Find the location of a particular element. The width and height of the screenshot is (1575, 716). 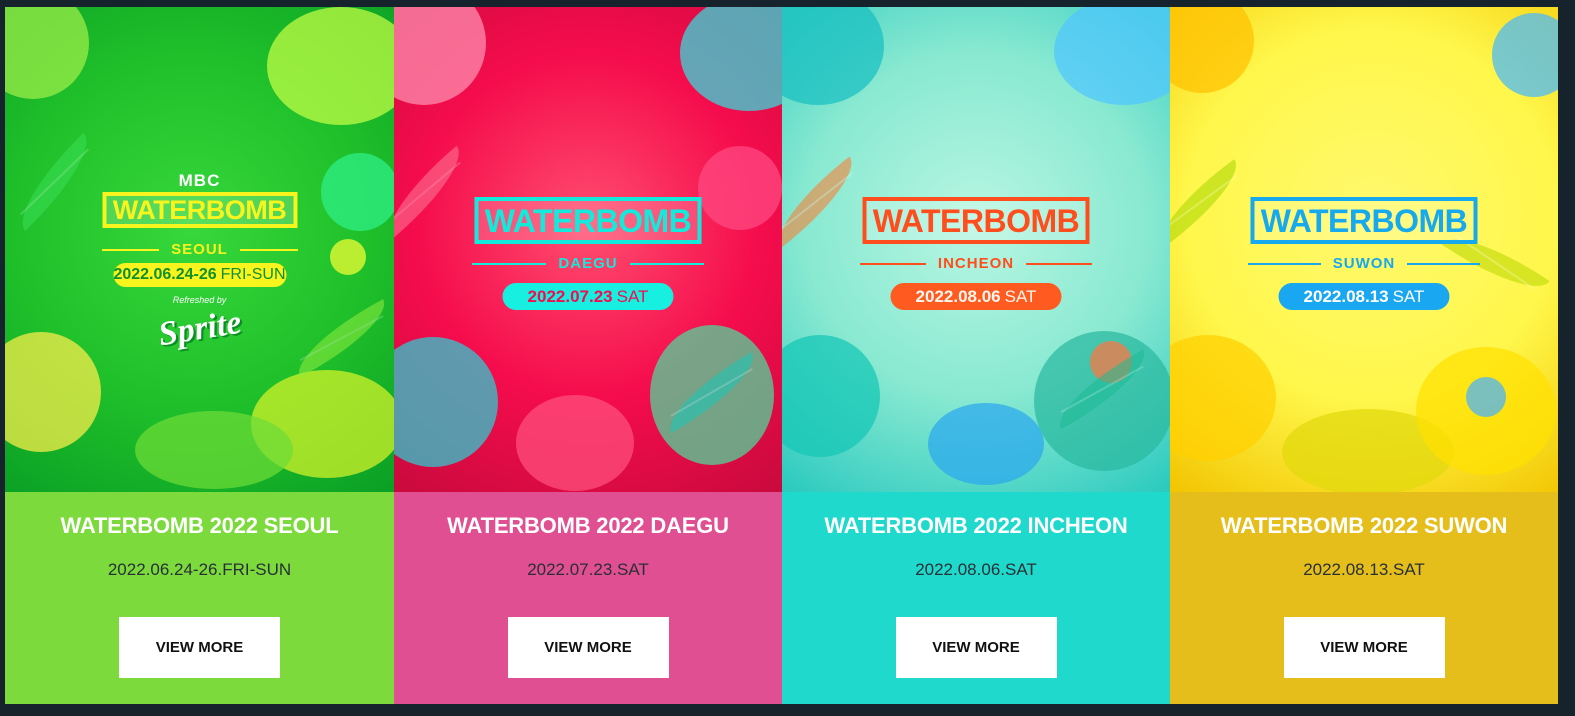

sprite-logo: Sprite is located at coordinates (199, 328).